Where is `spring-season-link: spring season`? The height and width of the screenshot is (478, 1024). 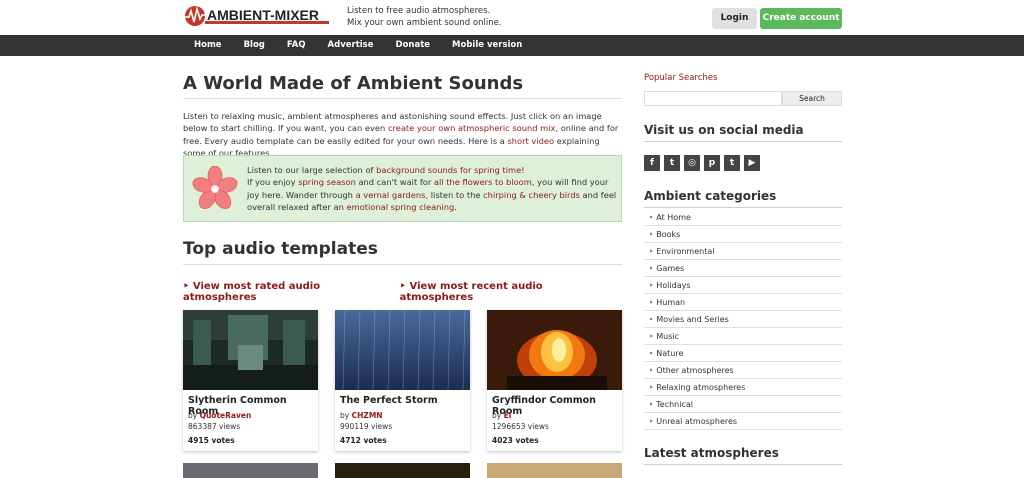 spring-season-link: spring season is located at coordinates (327, 182).